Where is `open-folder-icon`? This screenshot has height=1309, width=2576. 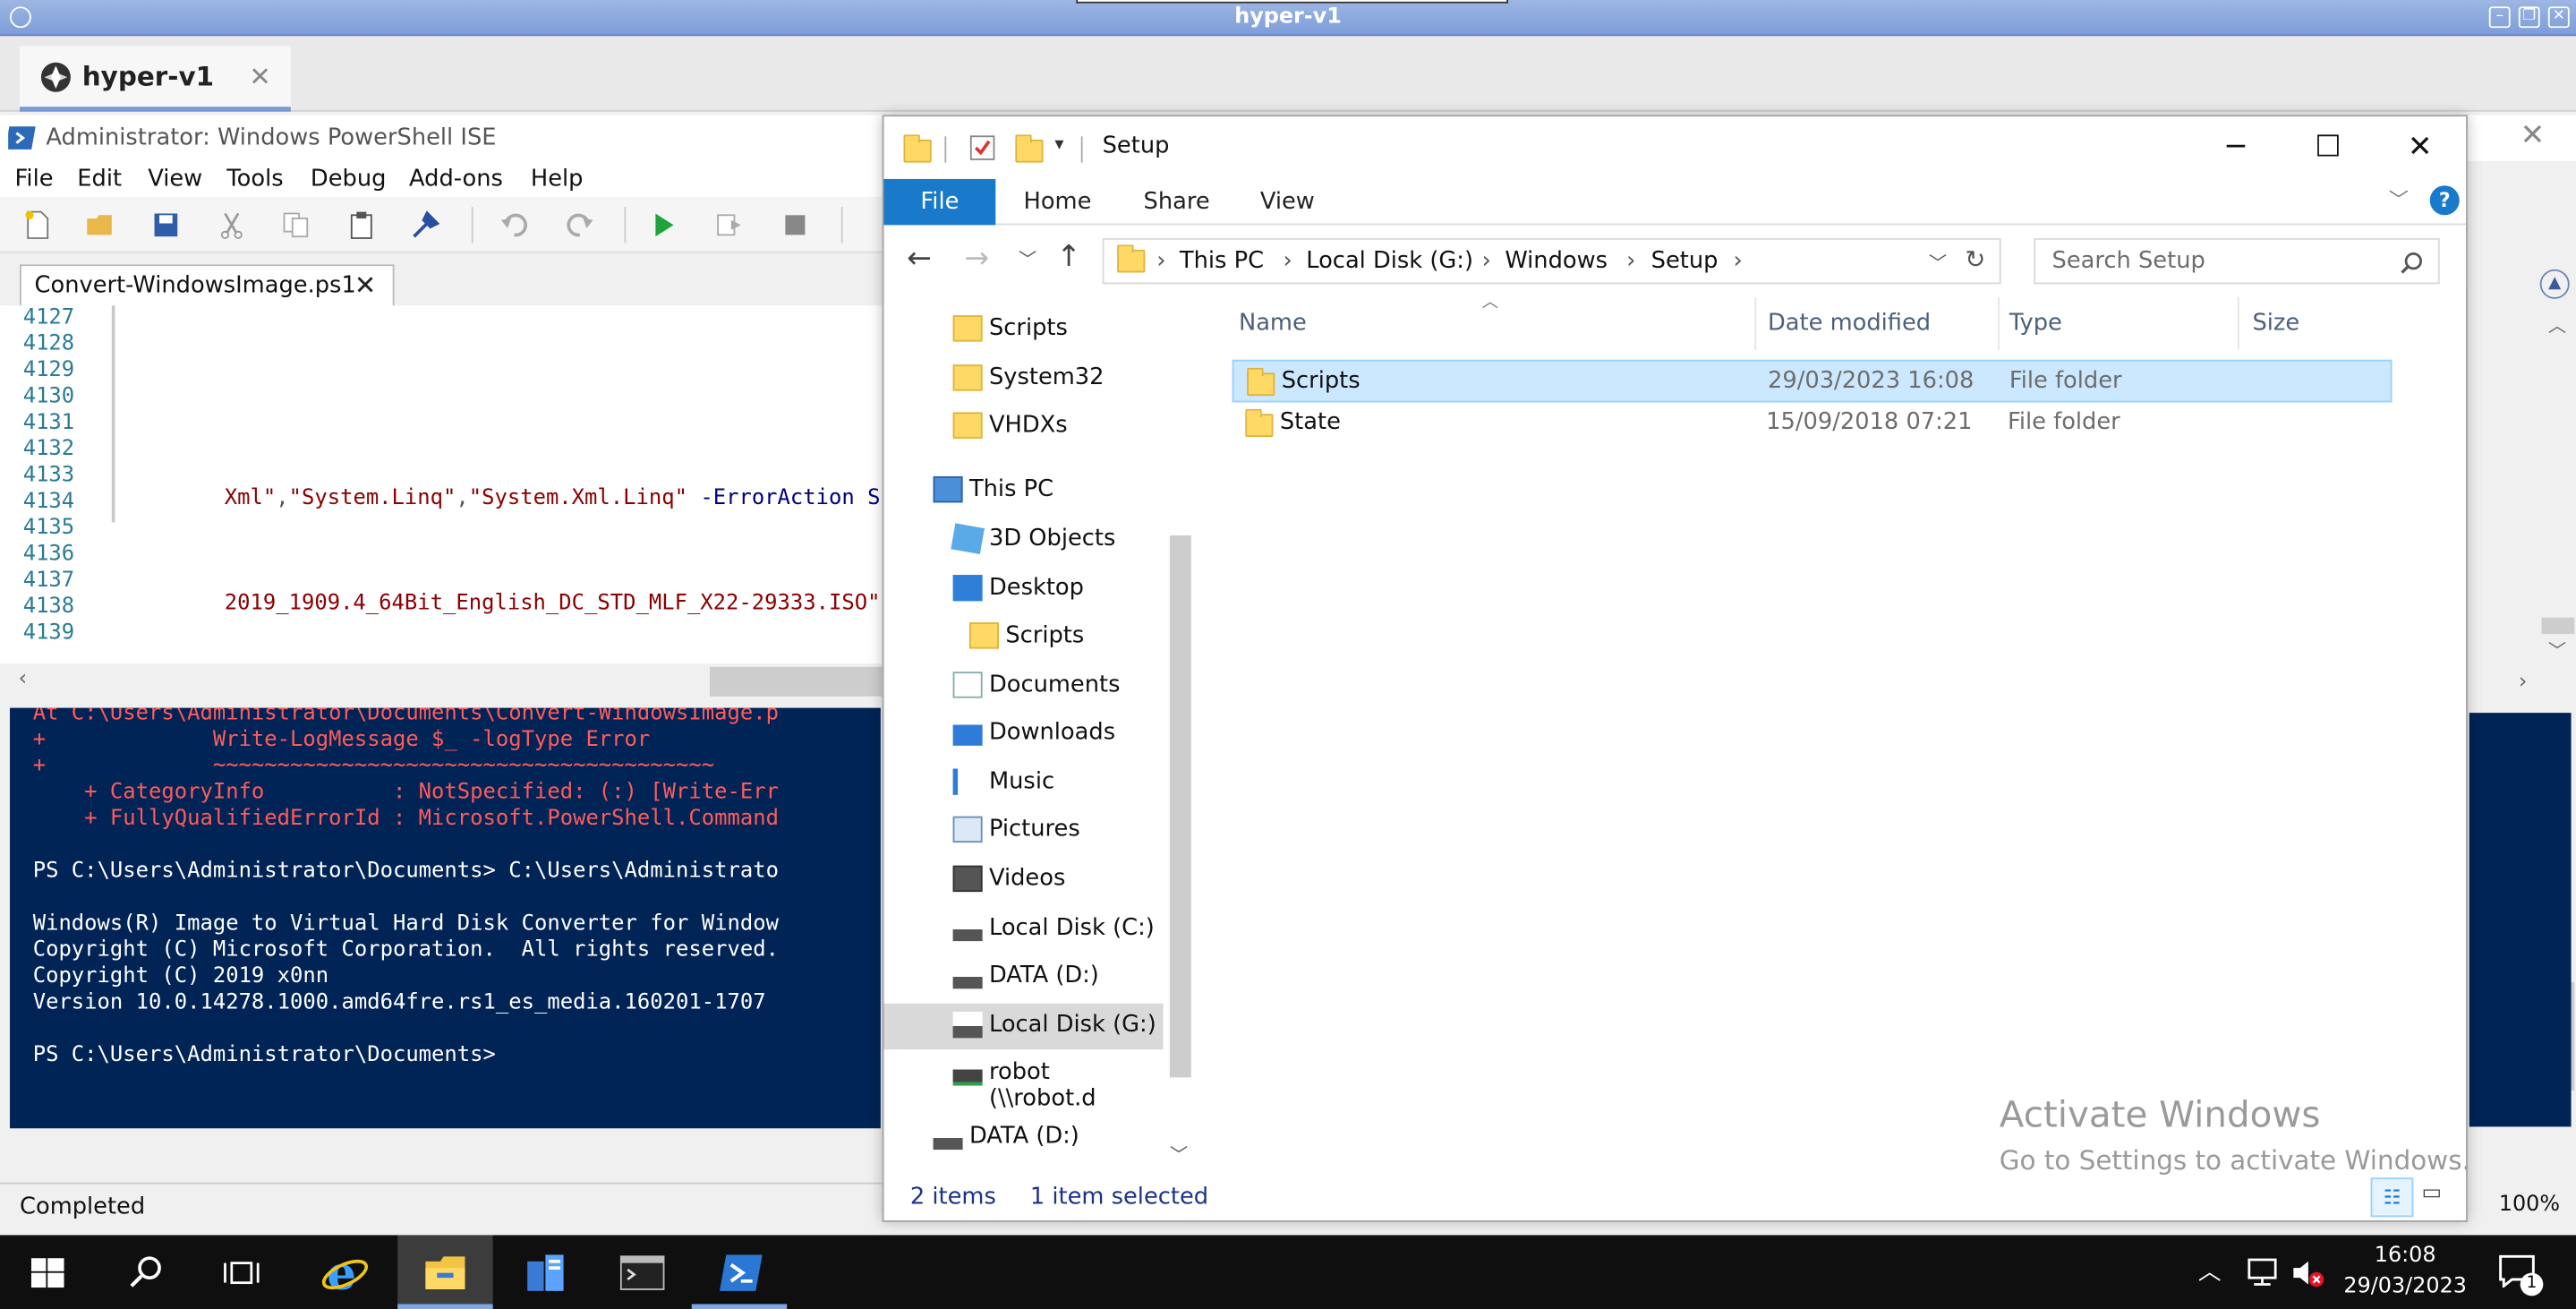
open-folder-icon is located at coordinates (100, 225).